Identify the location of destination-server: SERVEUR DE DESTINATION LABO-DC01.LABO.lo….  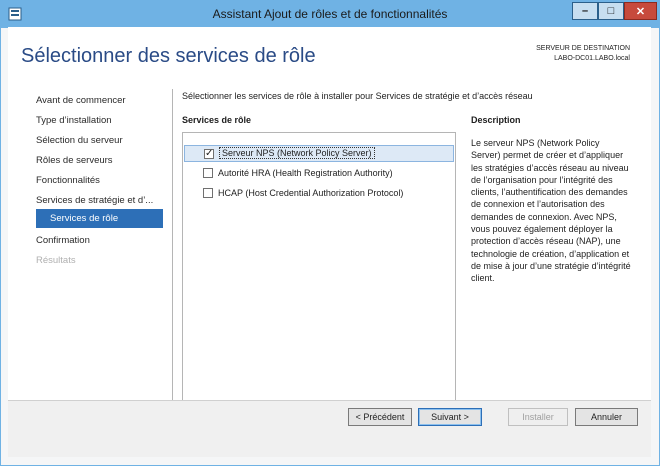
(583, 54).